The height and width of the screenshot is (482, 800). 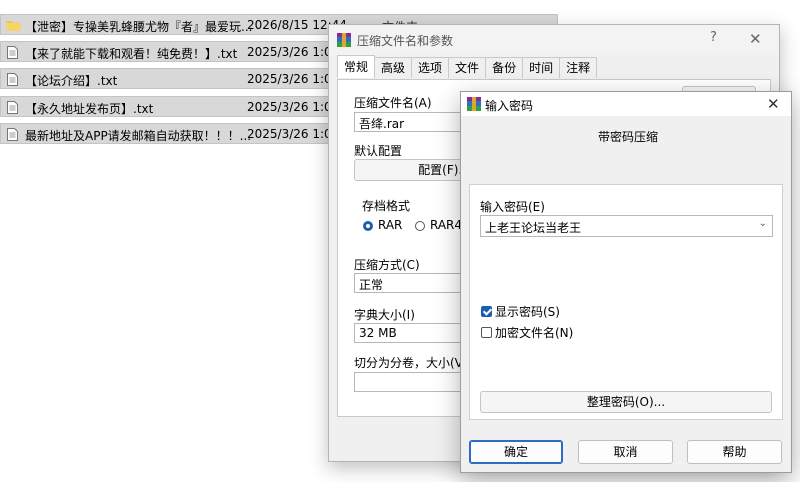 What do you see at coordinates (131, 54) in the screenshot?
I see `file-name: 【来了就能下载和观看！纯免费！】.txt` at bounding box center [131, 54].